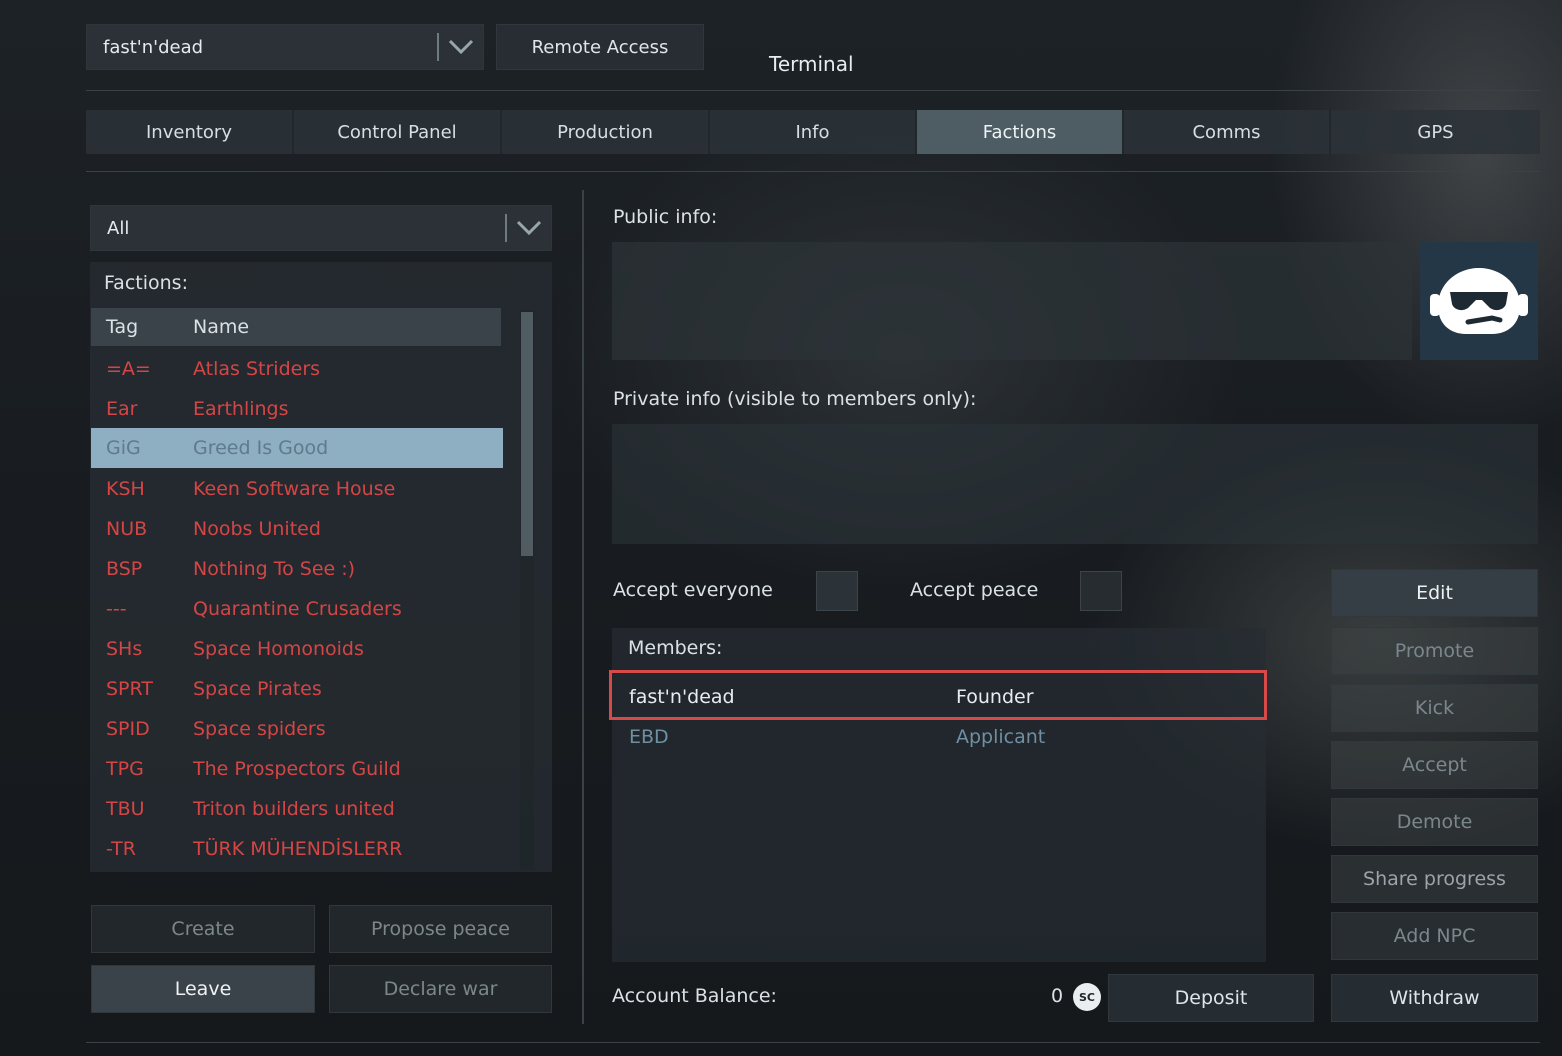  I want to click on faction-row: SPRT Space Pirates, so click(297, 689).